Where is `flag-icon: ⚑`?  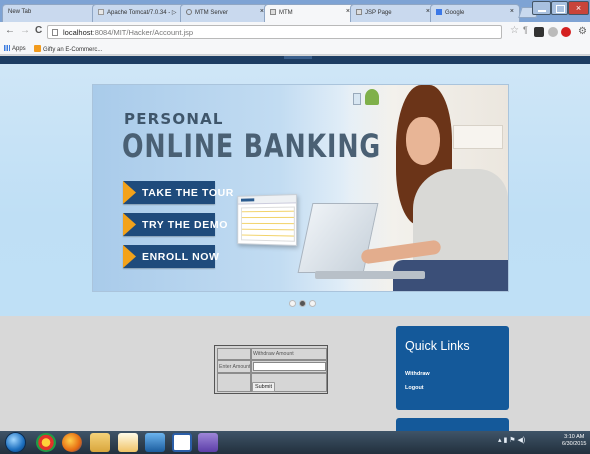
flag-icon: ⚑ is located at coordinates (512, 440).